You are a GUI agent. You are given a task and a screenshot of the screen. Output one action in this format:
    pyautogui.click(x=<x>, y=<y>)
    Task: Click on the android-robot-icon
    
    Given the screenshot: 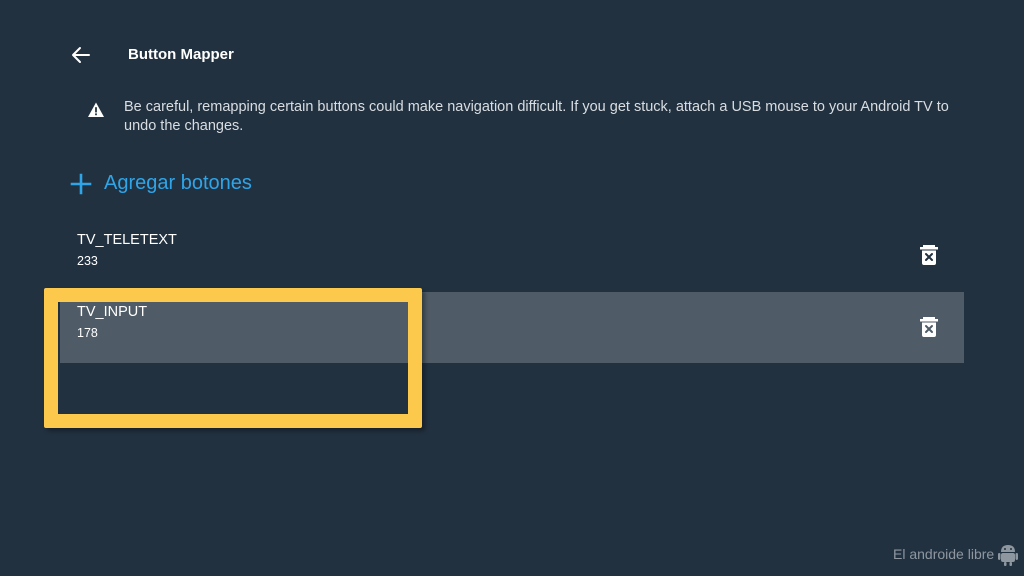 What is the action you would take?
    pyautogui.click(x=1008, y=555)
    